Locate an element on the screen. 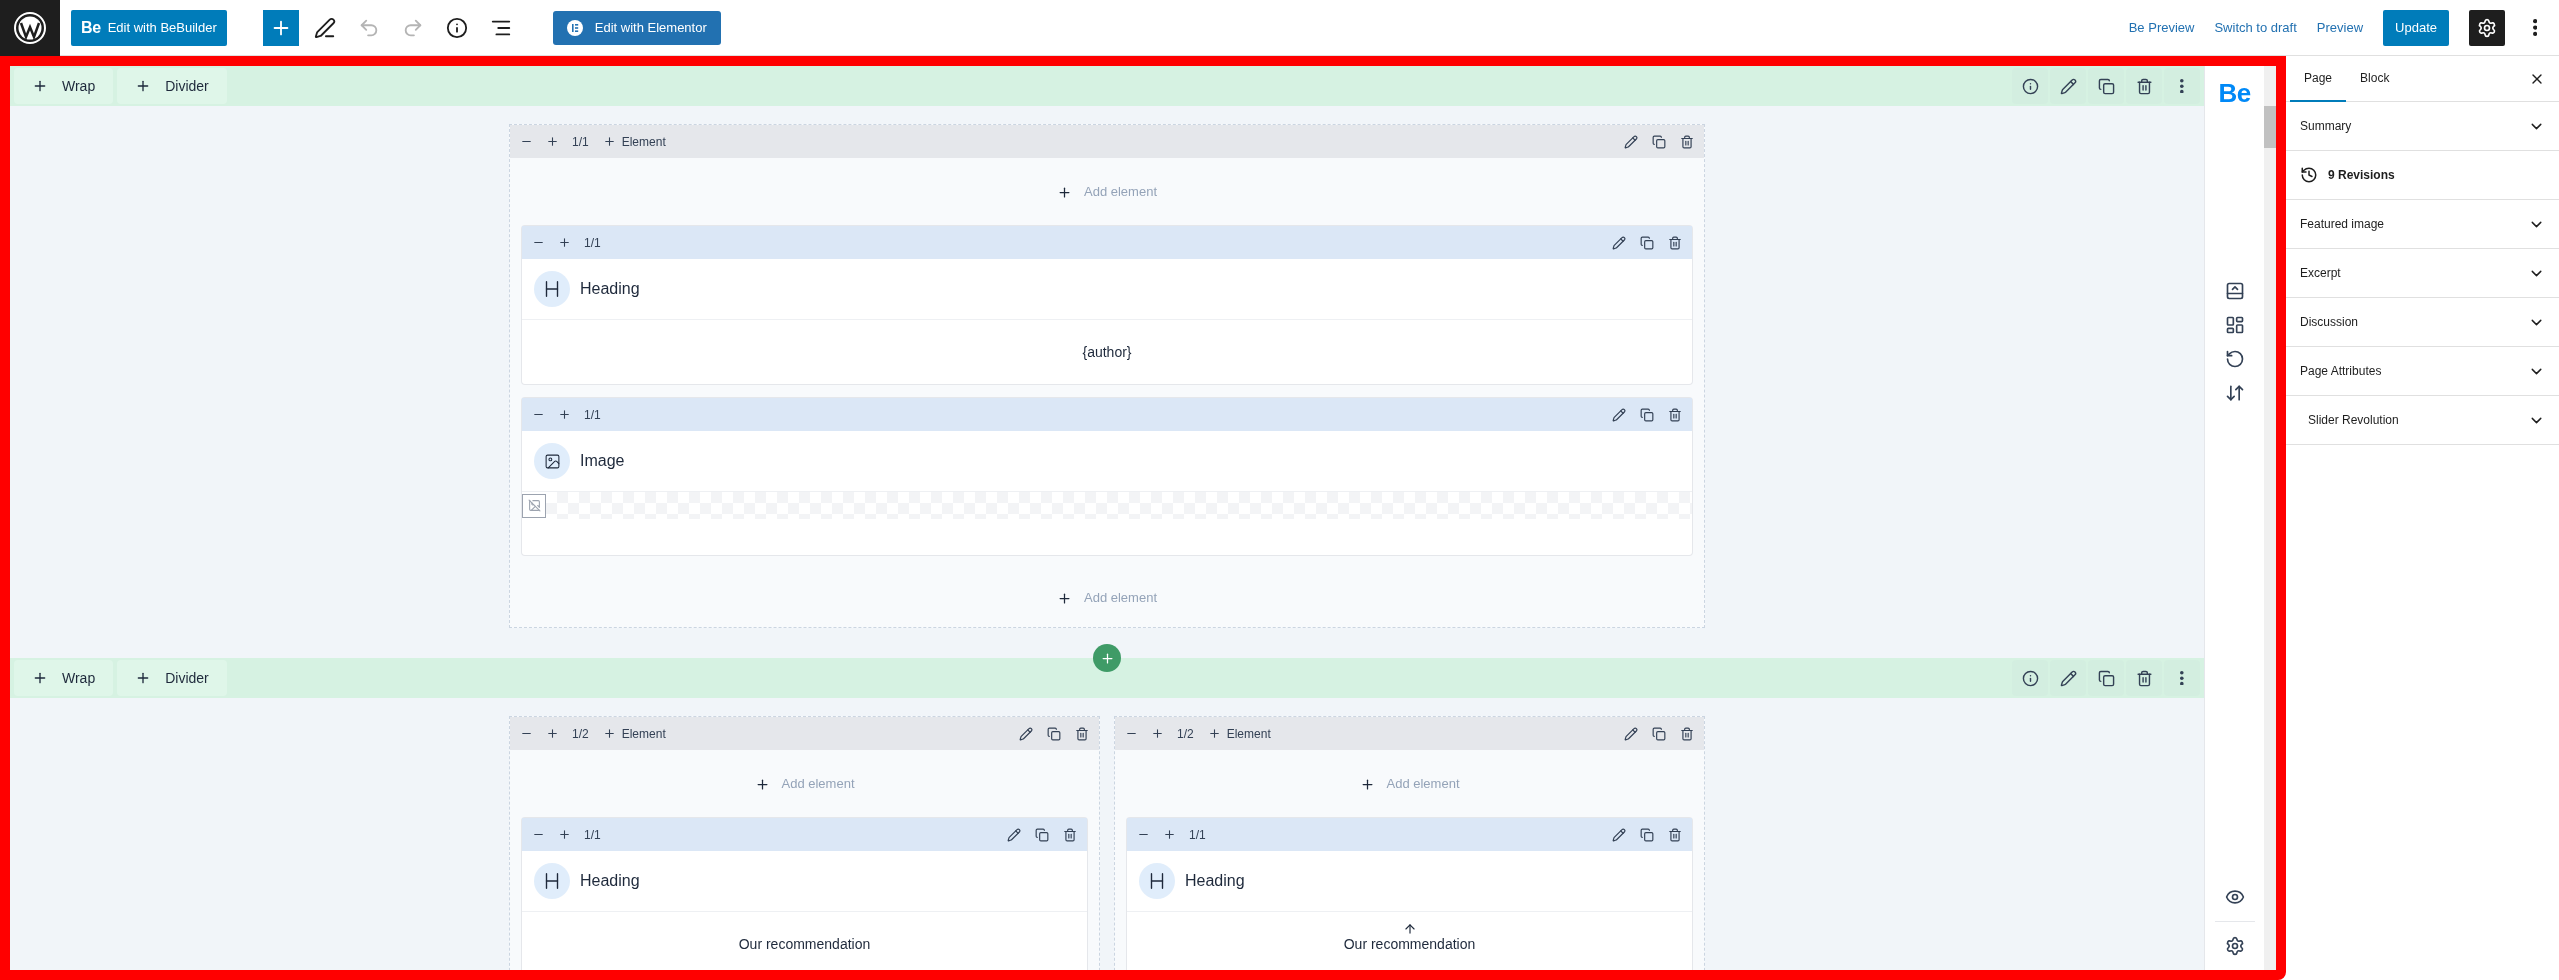  sidebar-tab: Block is located at coordinates (2375, 78).